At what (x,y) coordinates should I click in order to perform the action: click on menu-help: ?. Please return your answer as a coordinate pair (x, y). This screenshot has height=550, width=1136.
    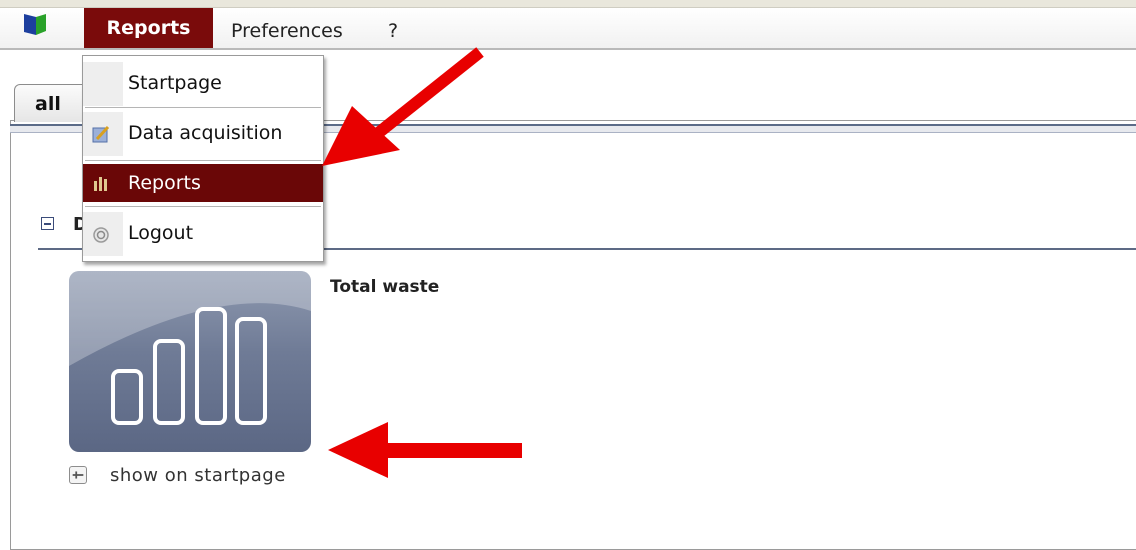
    Looking at the image, I should click on (393, 31).